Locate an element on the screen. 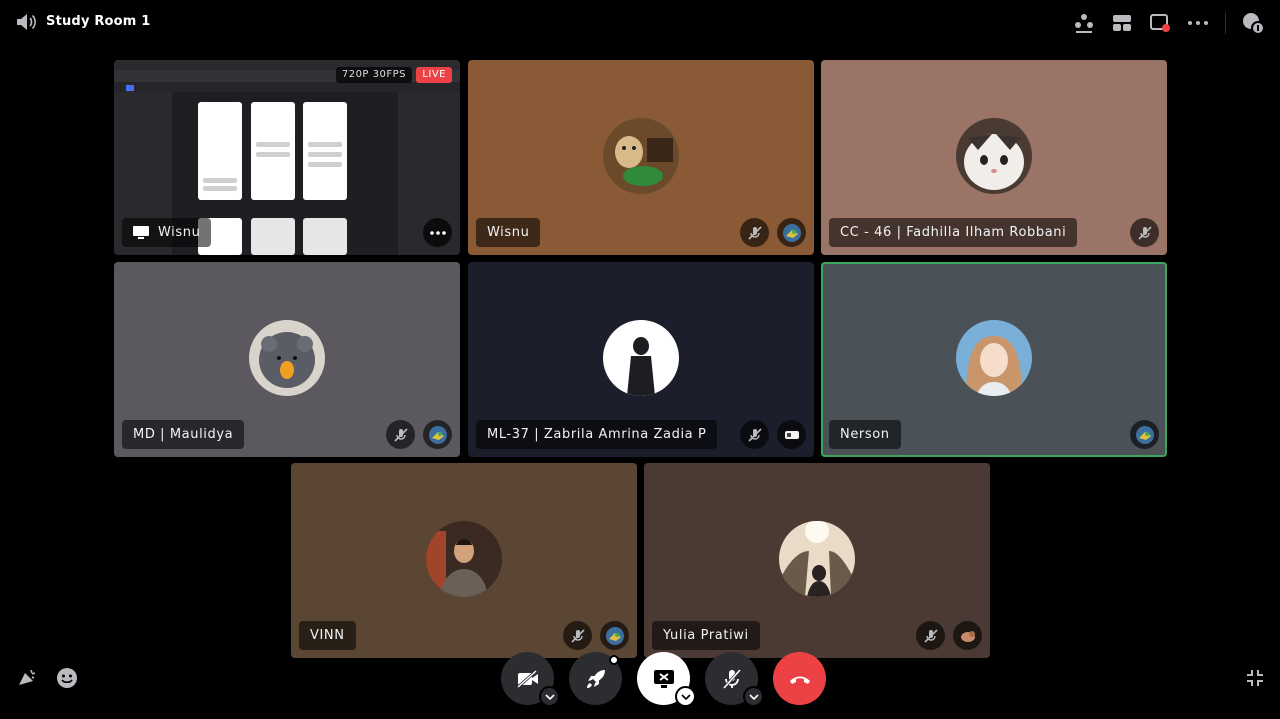 This screenshot has height=719, width=1280. mute-button is located at coordinates (734, 679).